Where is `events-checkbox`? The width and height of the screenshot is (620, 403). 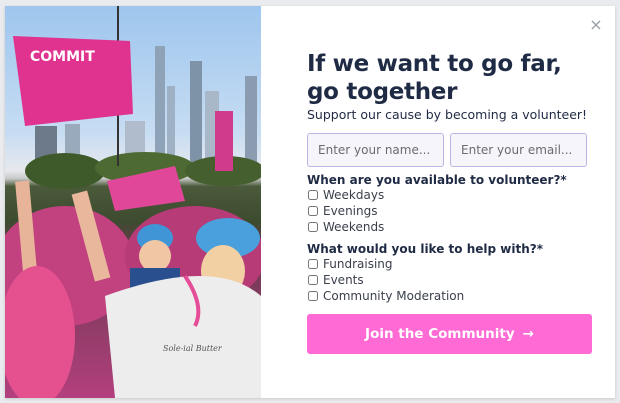 events-checkbox is located at coordinates (313, 280).